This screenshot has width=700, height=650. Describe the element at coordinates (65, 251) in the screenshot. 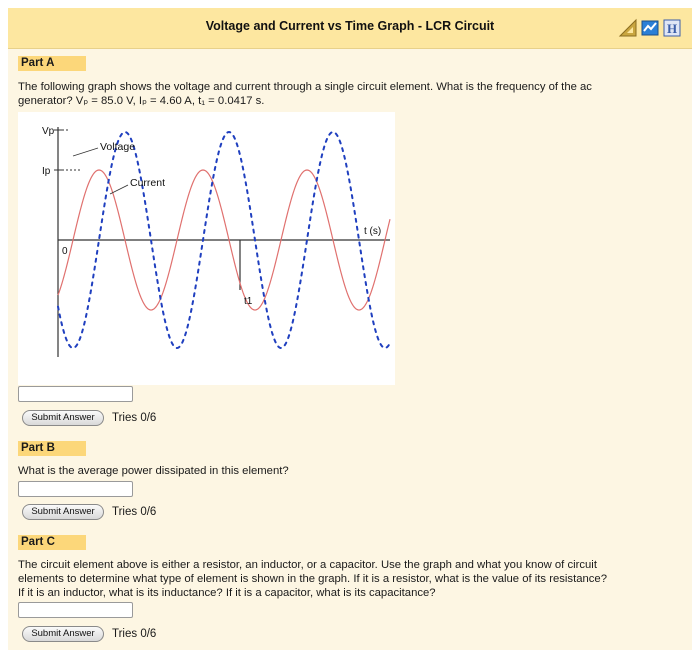

I see `origin-label: 0` at that location.